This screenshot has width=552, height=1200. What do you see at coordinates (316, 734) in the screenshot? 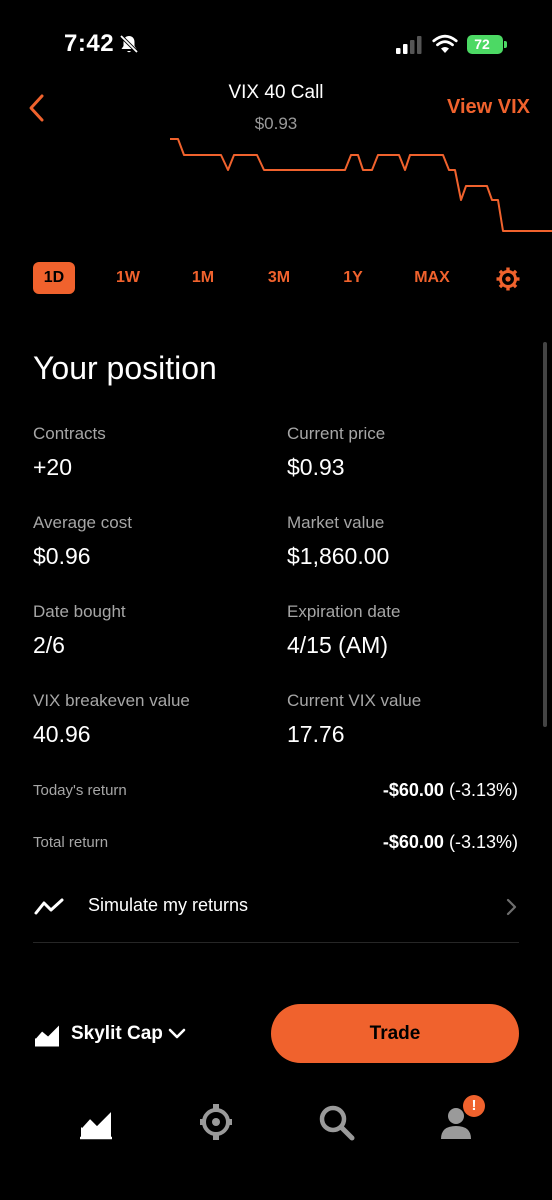
I see `current-vix-value: 17.76` at bounding box center [316, 734].